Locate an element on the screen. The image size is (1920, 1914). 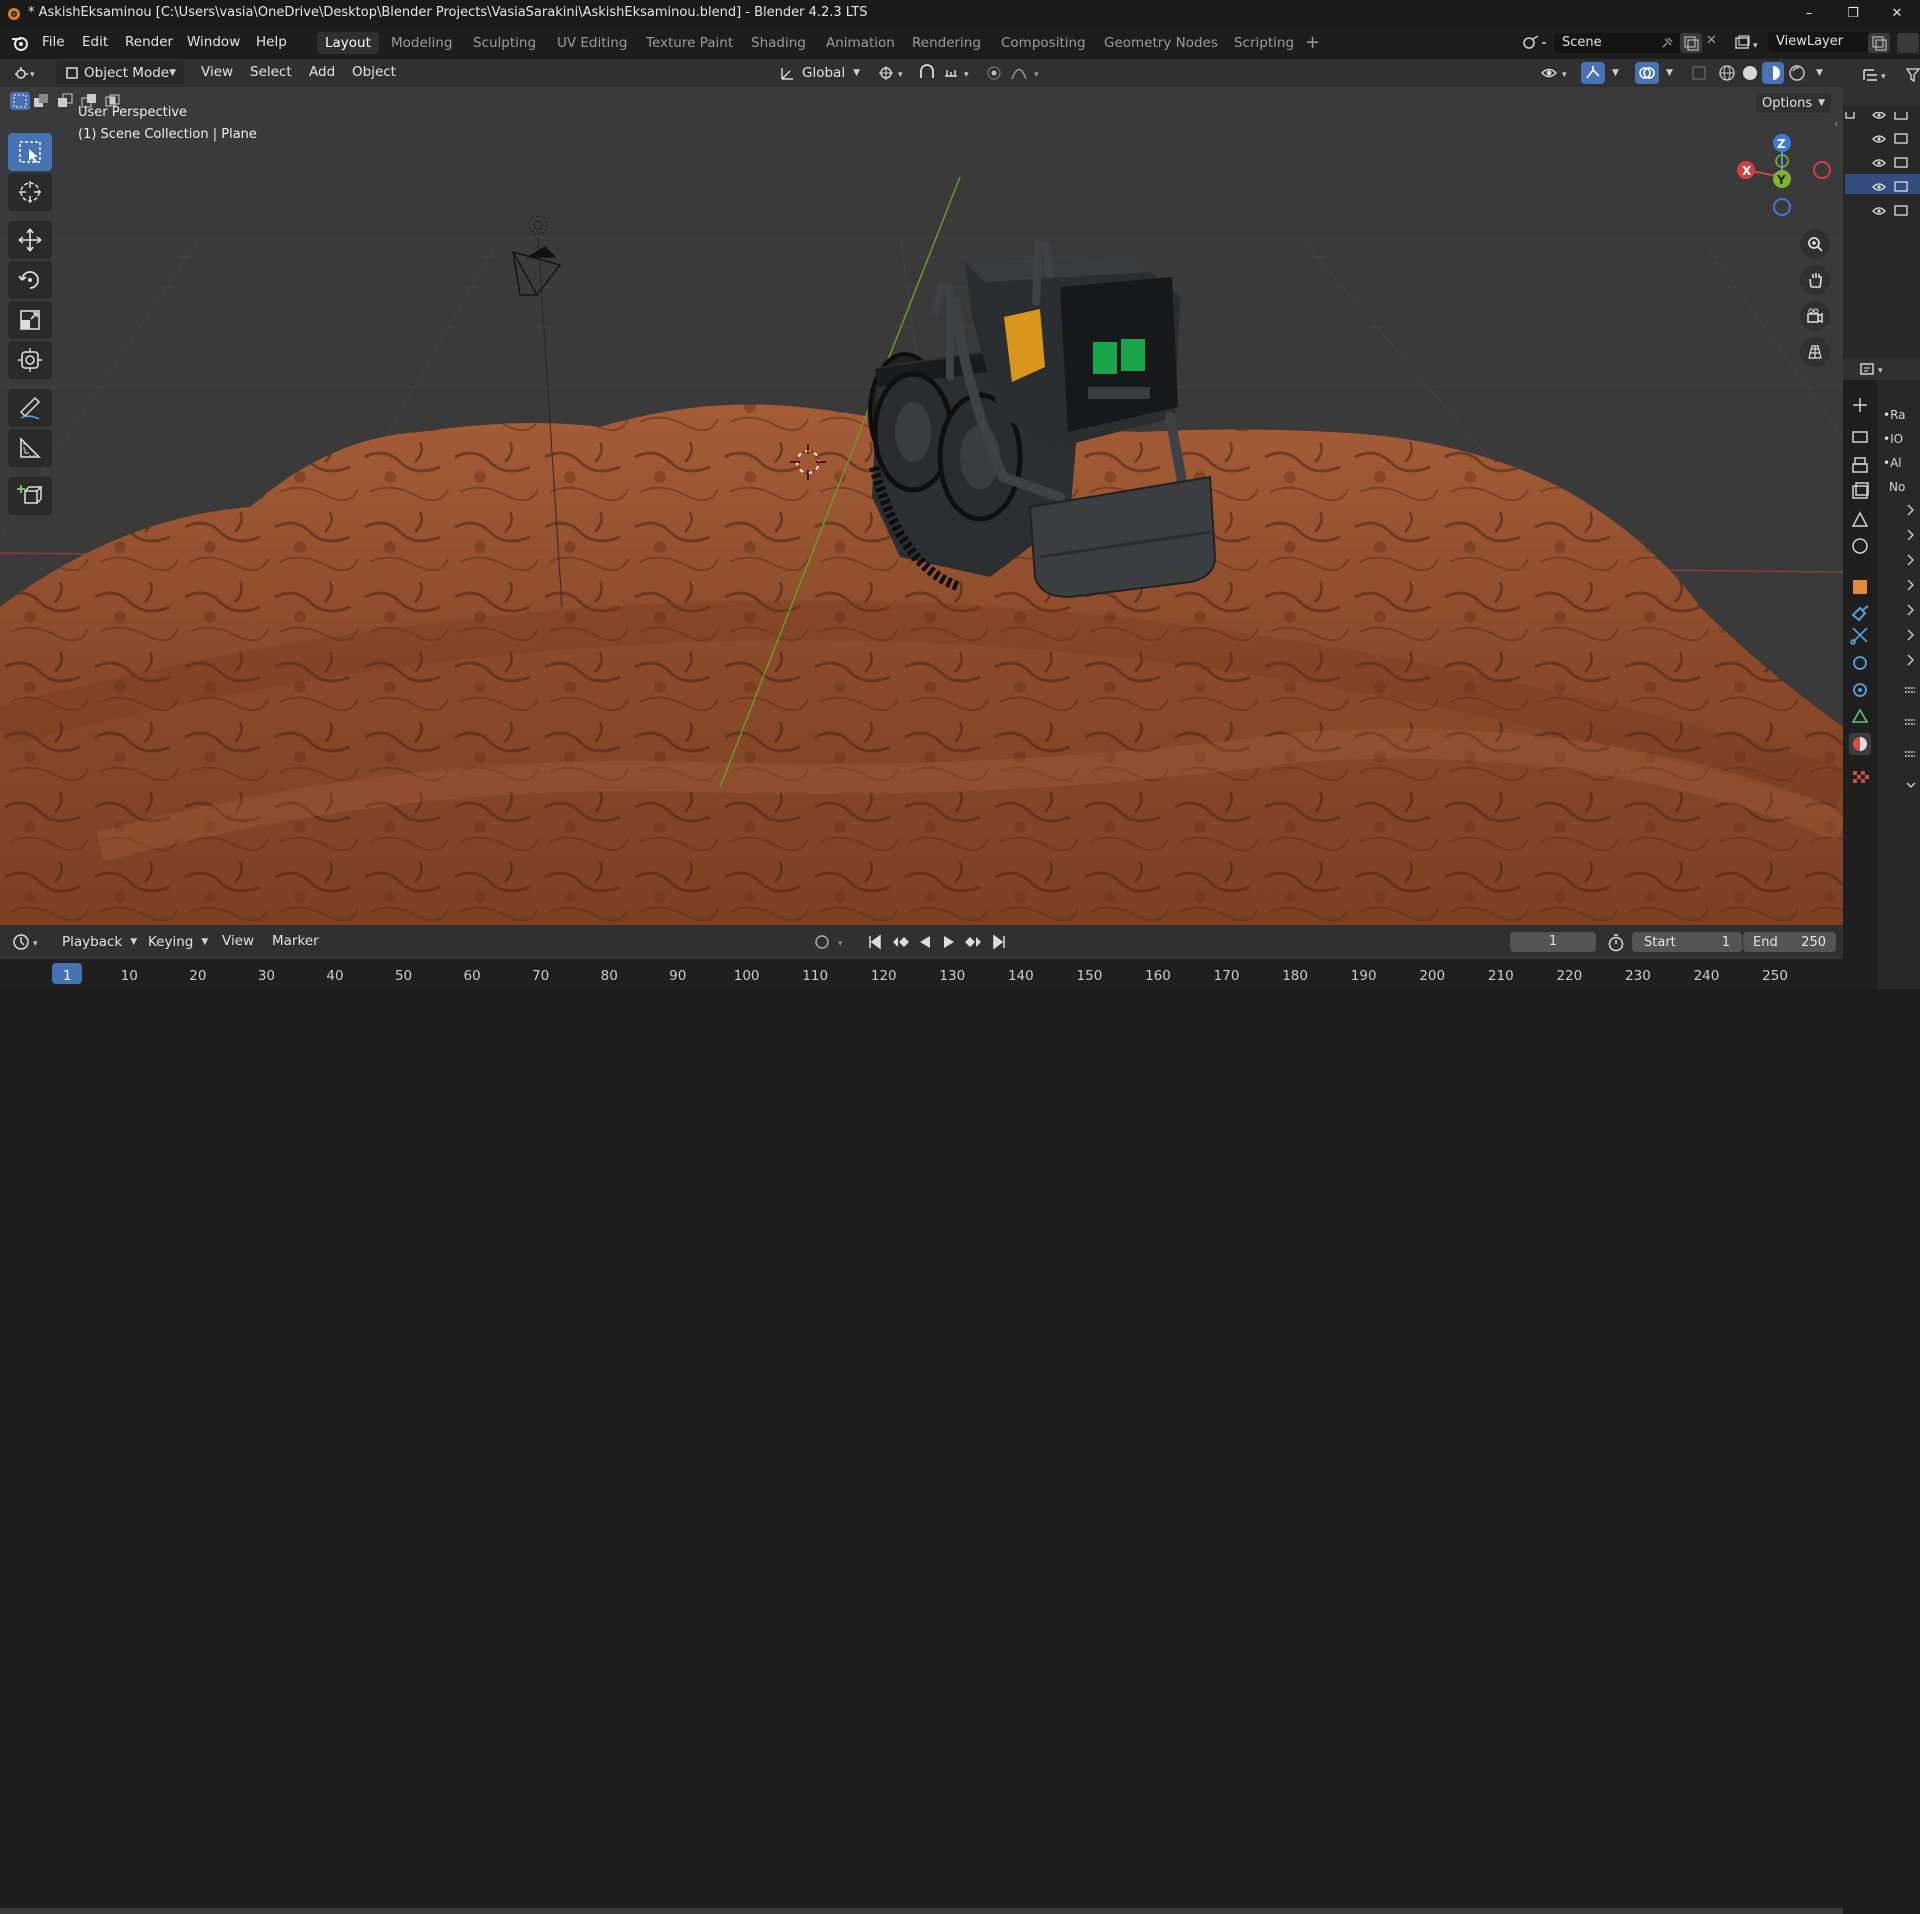
keying-menu: Keying ▼ is located at coordinates (178, 942).